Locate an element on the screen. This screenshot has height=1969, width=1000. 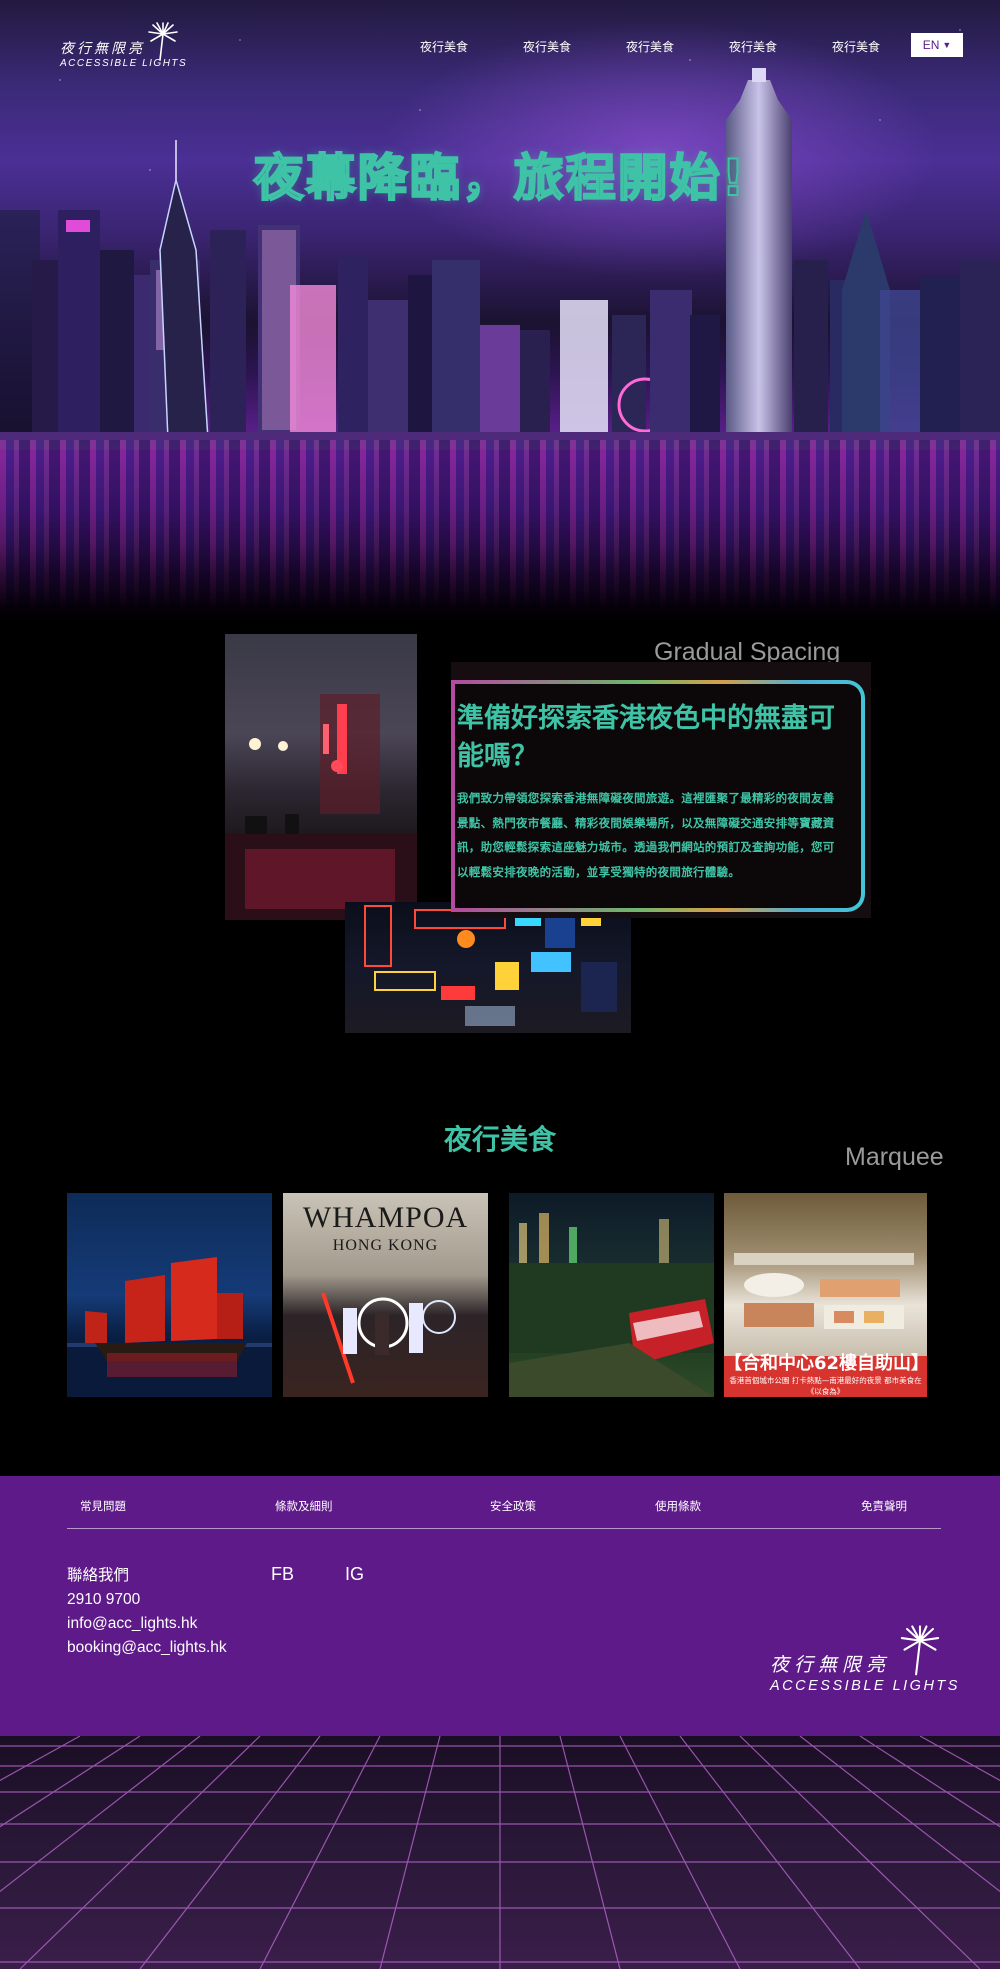
brand-logo: 夜行無限亮 ACCESSIBLE LIGHTS is located at coordinates (125, 47).